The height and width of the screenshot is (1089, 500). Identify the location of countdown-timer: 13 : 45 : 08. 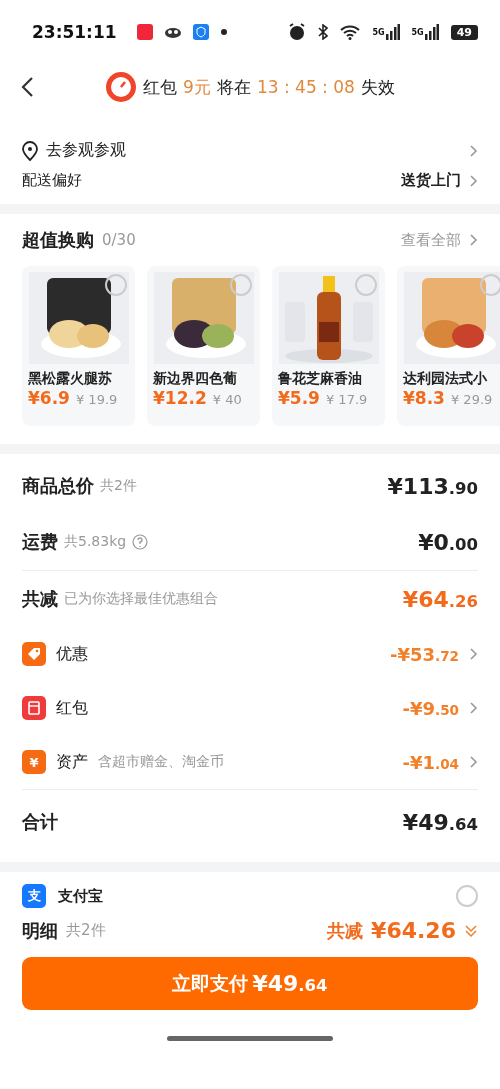
(305, 87).